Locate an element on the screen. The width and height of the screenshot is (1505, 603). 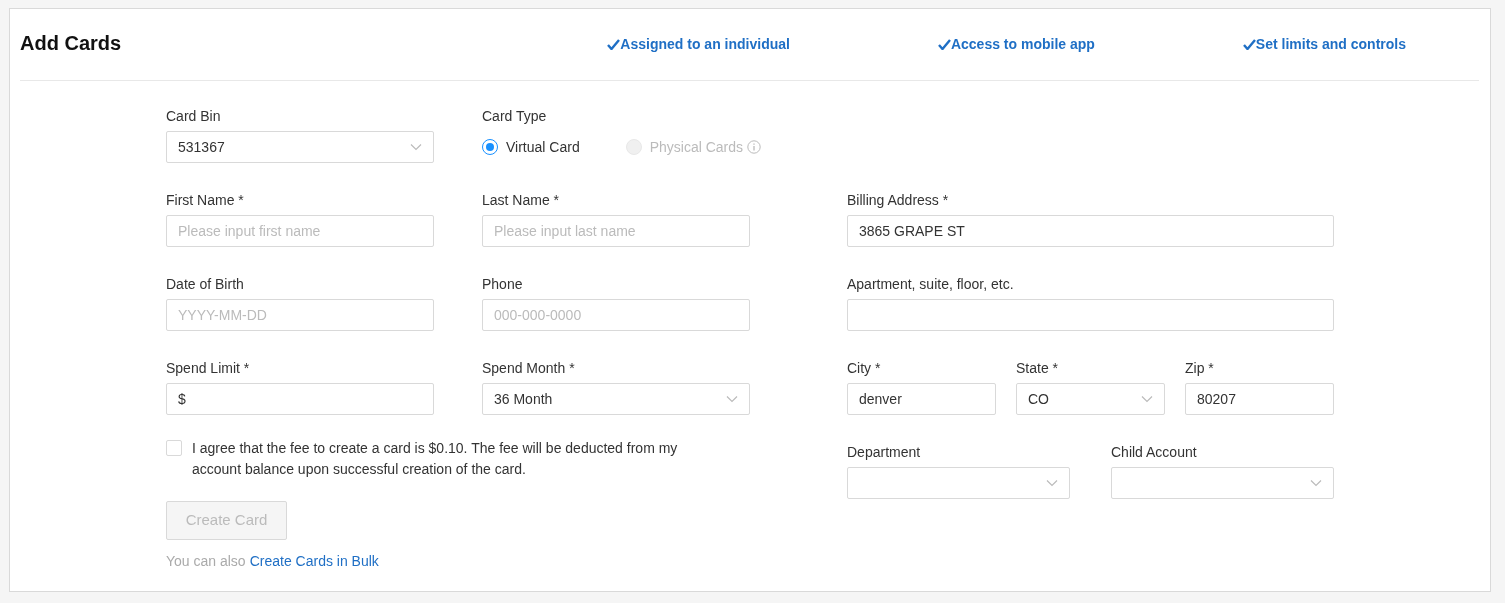
input-field: Please input last name is located at coordinates (616, 231).